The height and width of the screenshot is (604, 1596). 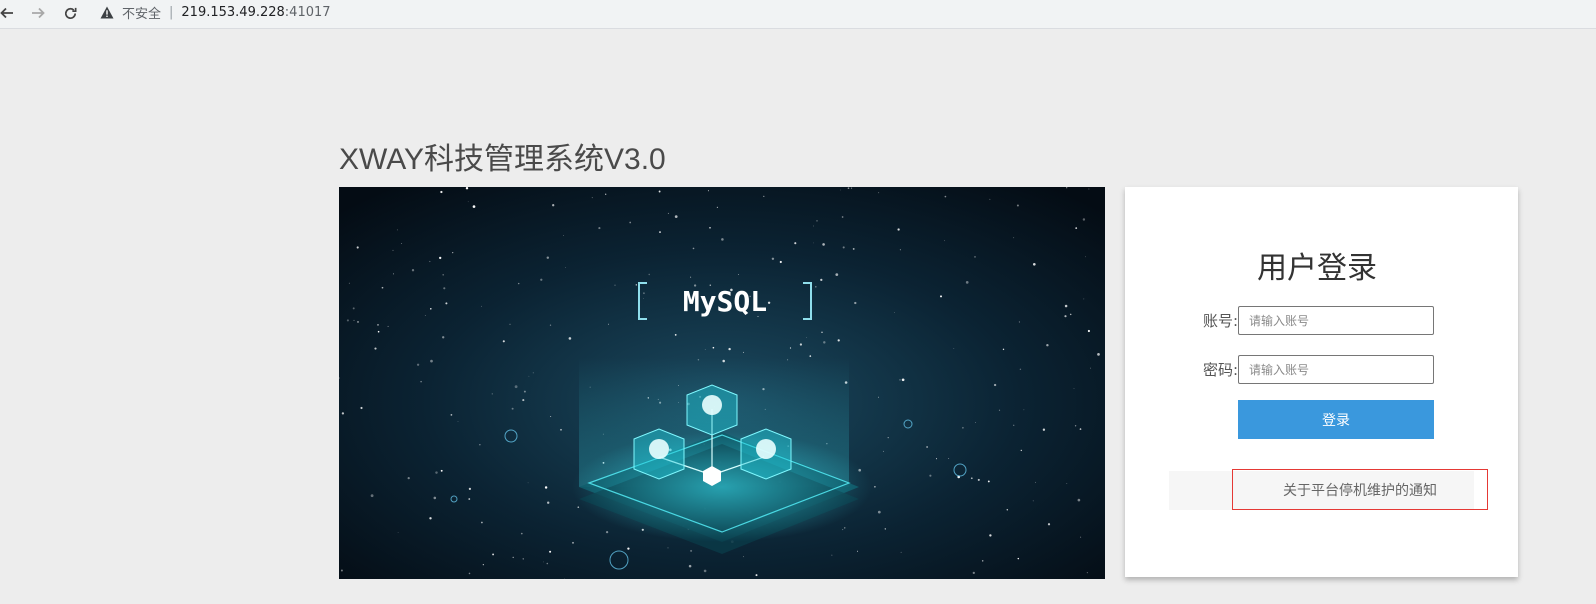 I want to click on account-label: 账号:, so click(x=1221, y=321).